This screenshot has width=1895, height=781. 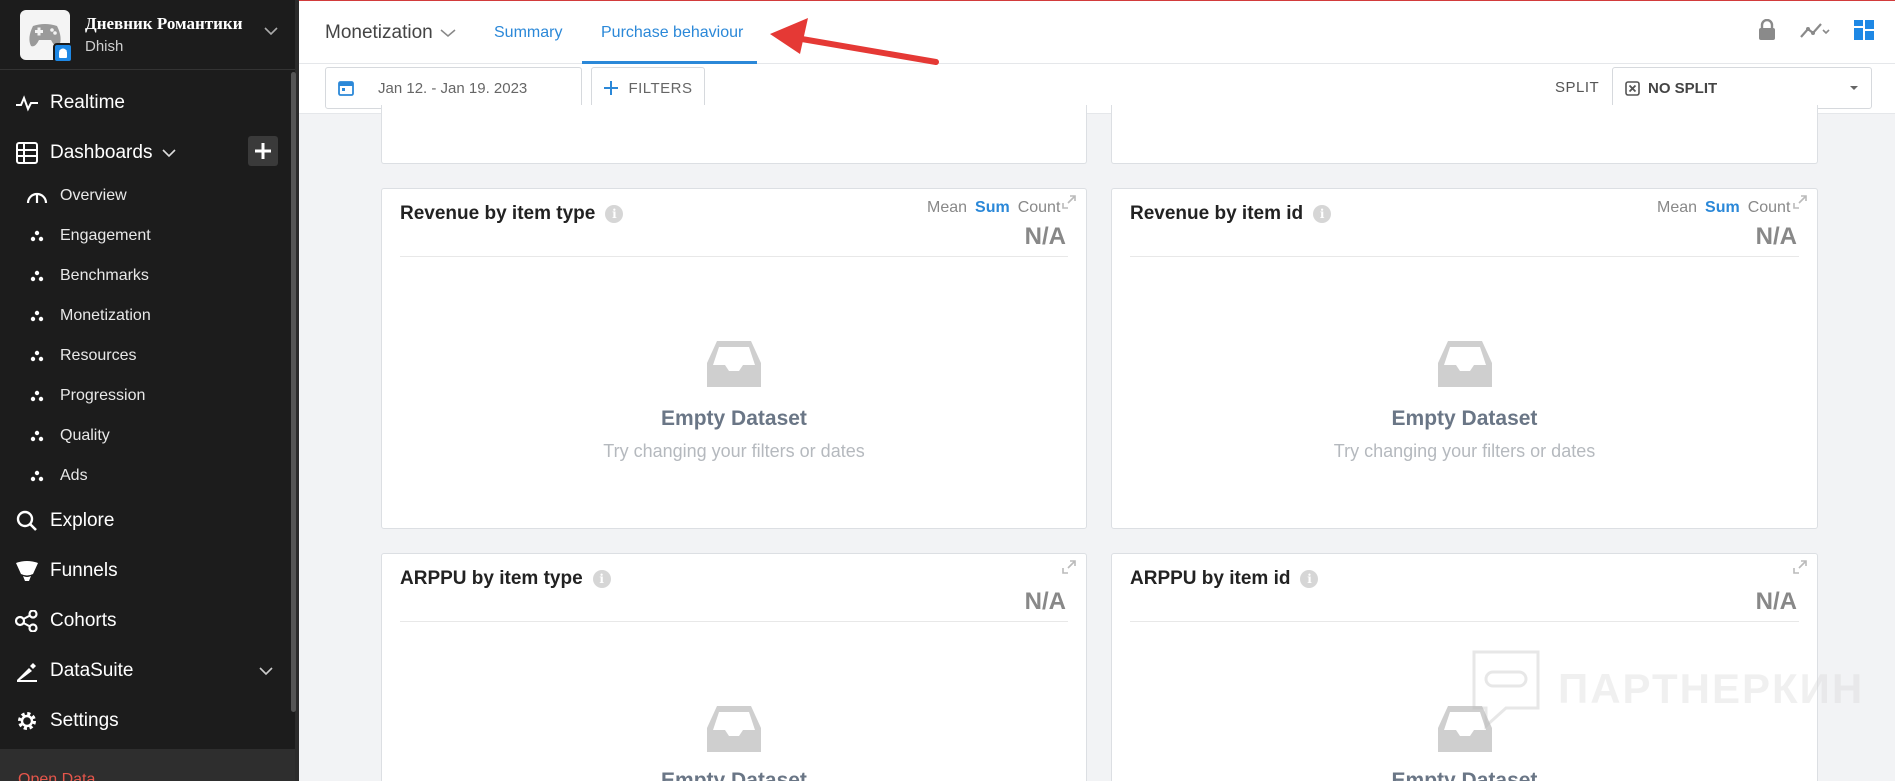 What do you see at coordinates (528, 33) in the screenshot?
I see `tab-summary: Summary` at bounding box center [528, 33].